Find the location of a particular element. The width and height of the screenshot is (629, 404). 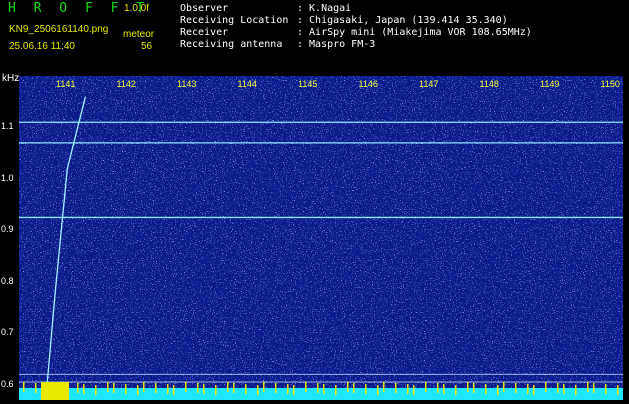

x-tick-label: 1150 is located at coordinates (610, 84).